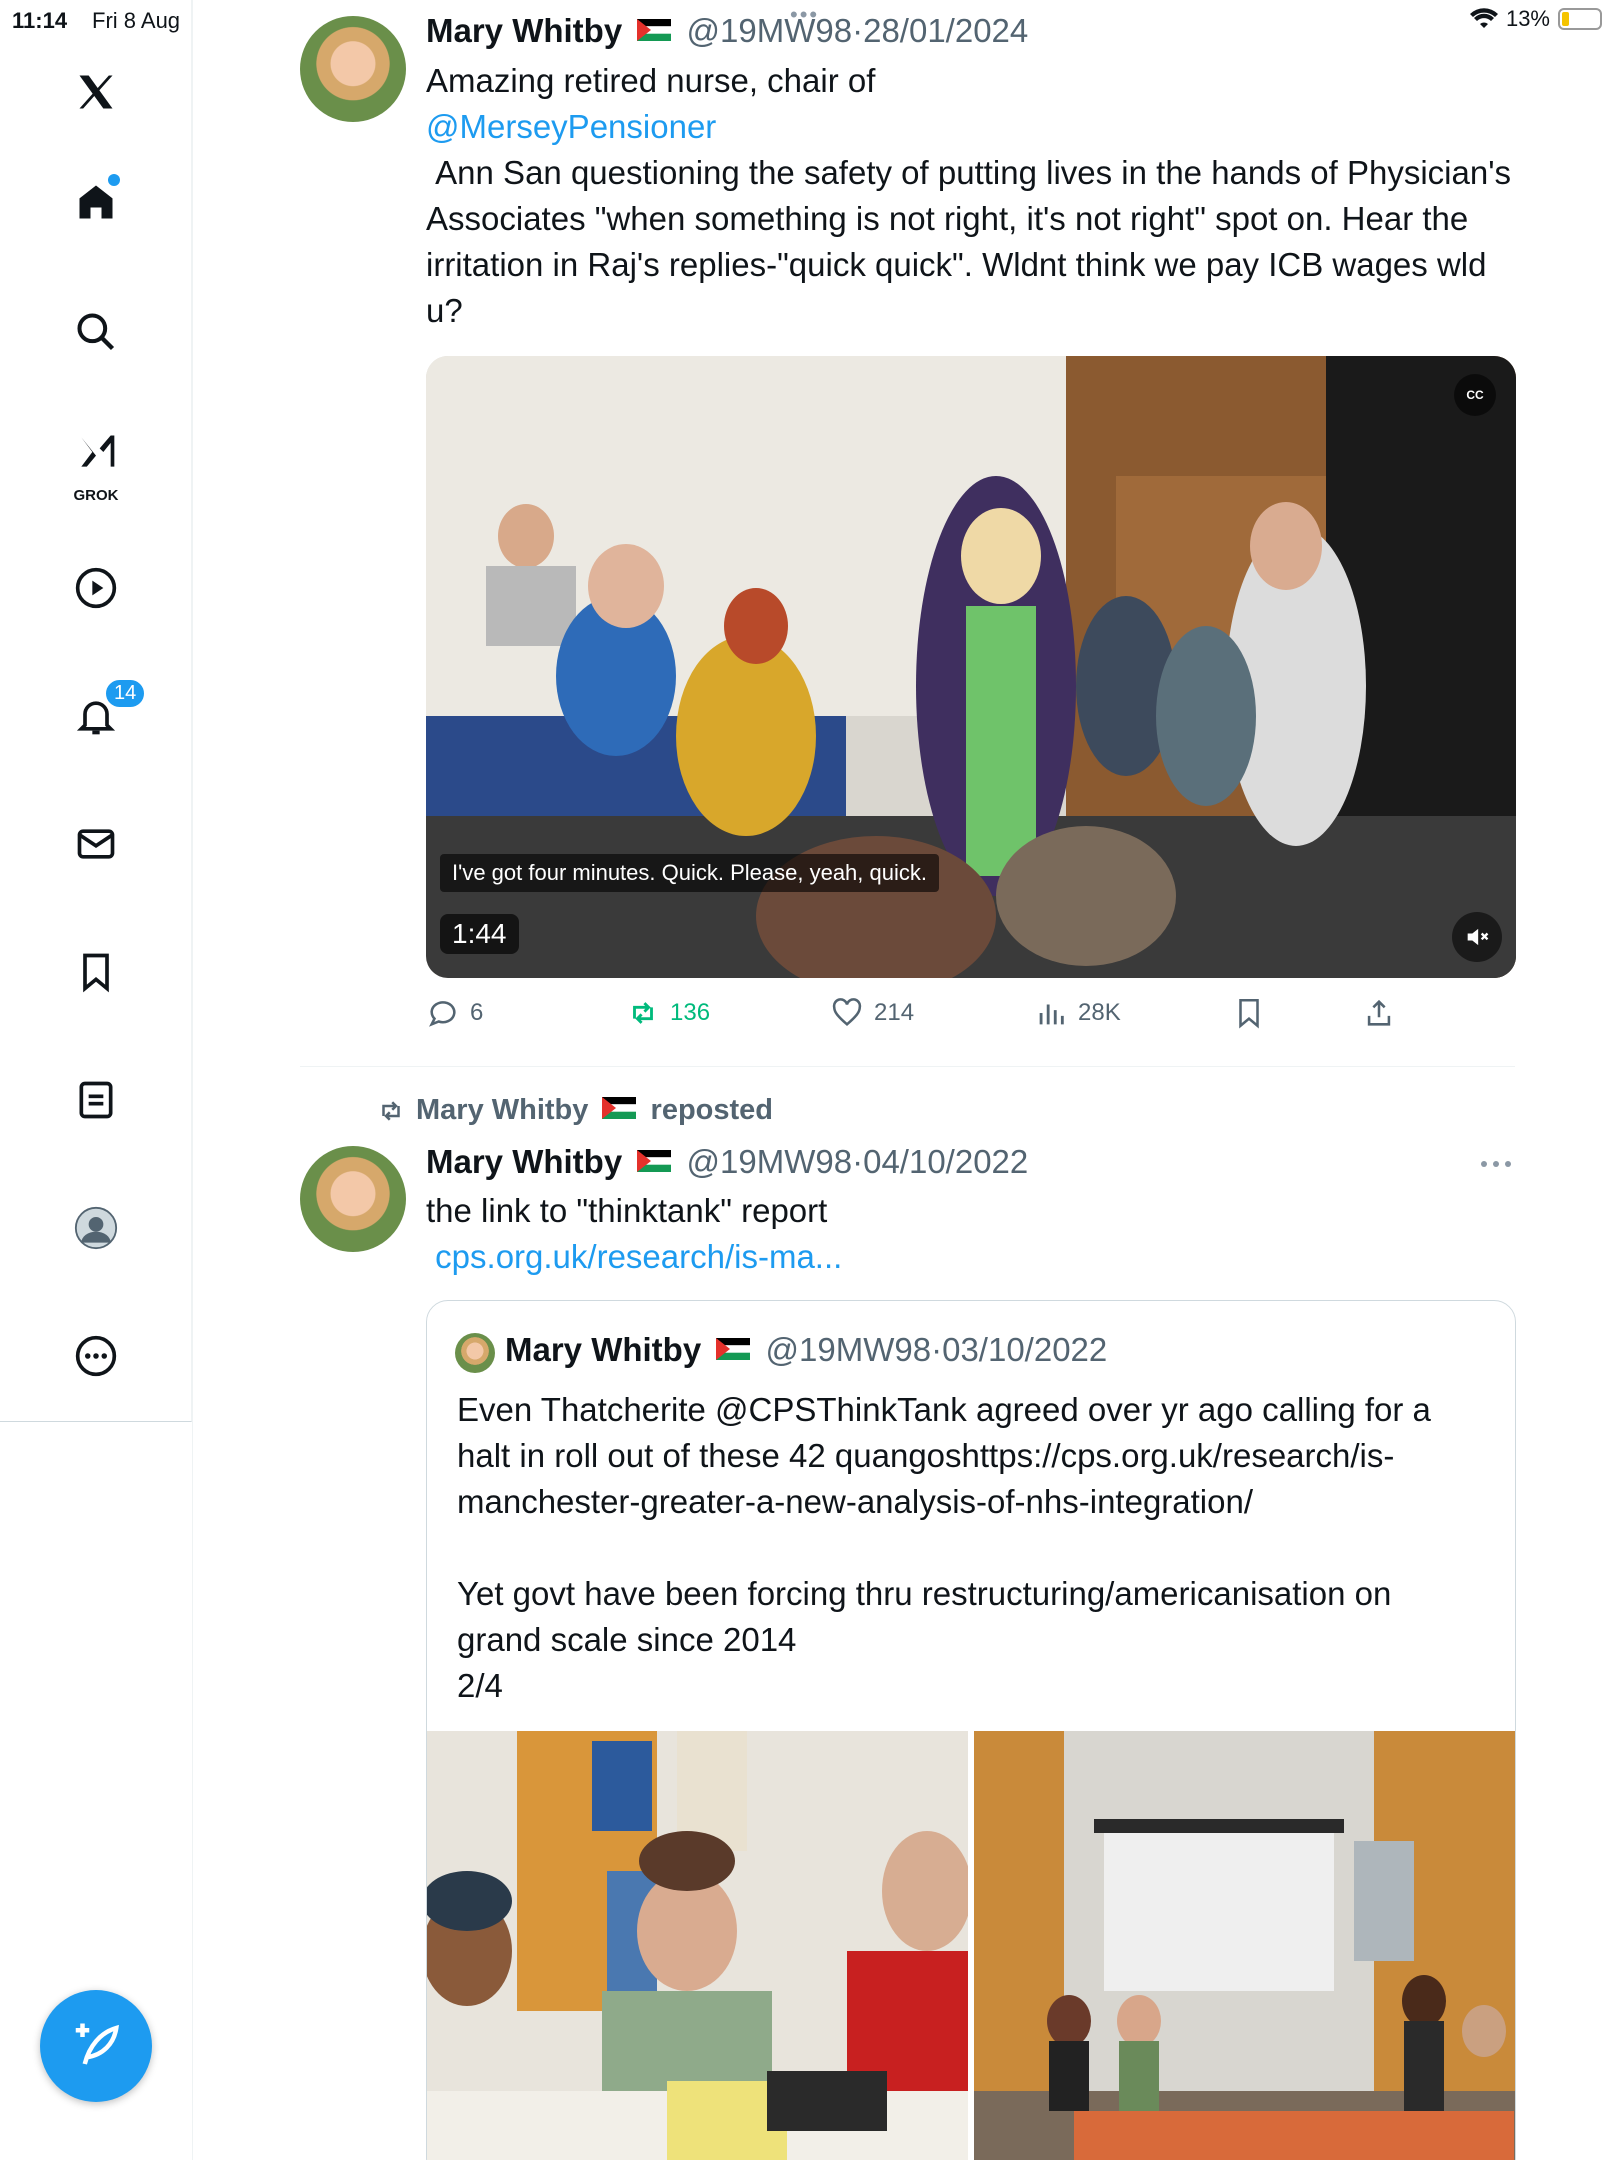 The width and height of the screenshot is (1620, 2160). I want to click on quoted-text-line: grand scale since 2014, so click(627, 1639).